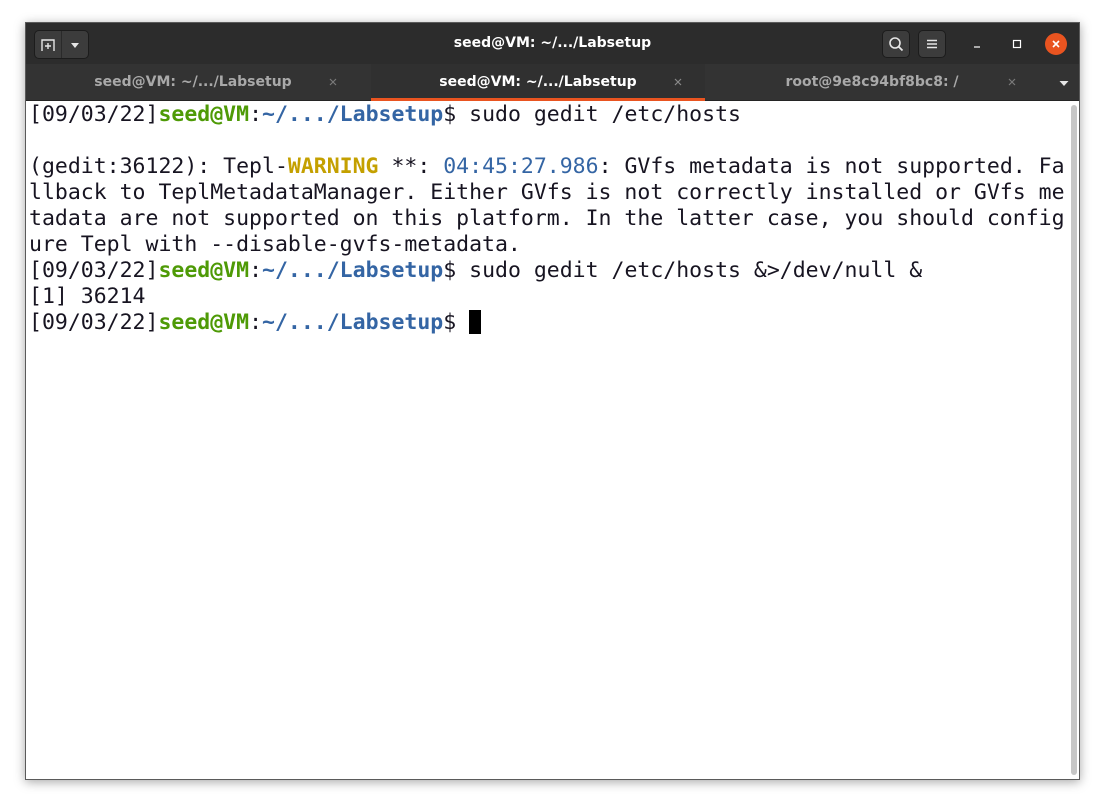 The height and width of the screenshot is (808, 1106). What do you see at coordinates (333, 166) in the screenshot?
I see `warning-label: WARNING` at bounding box center [333, 166].